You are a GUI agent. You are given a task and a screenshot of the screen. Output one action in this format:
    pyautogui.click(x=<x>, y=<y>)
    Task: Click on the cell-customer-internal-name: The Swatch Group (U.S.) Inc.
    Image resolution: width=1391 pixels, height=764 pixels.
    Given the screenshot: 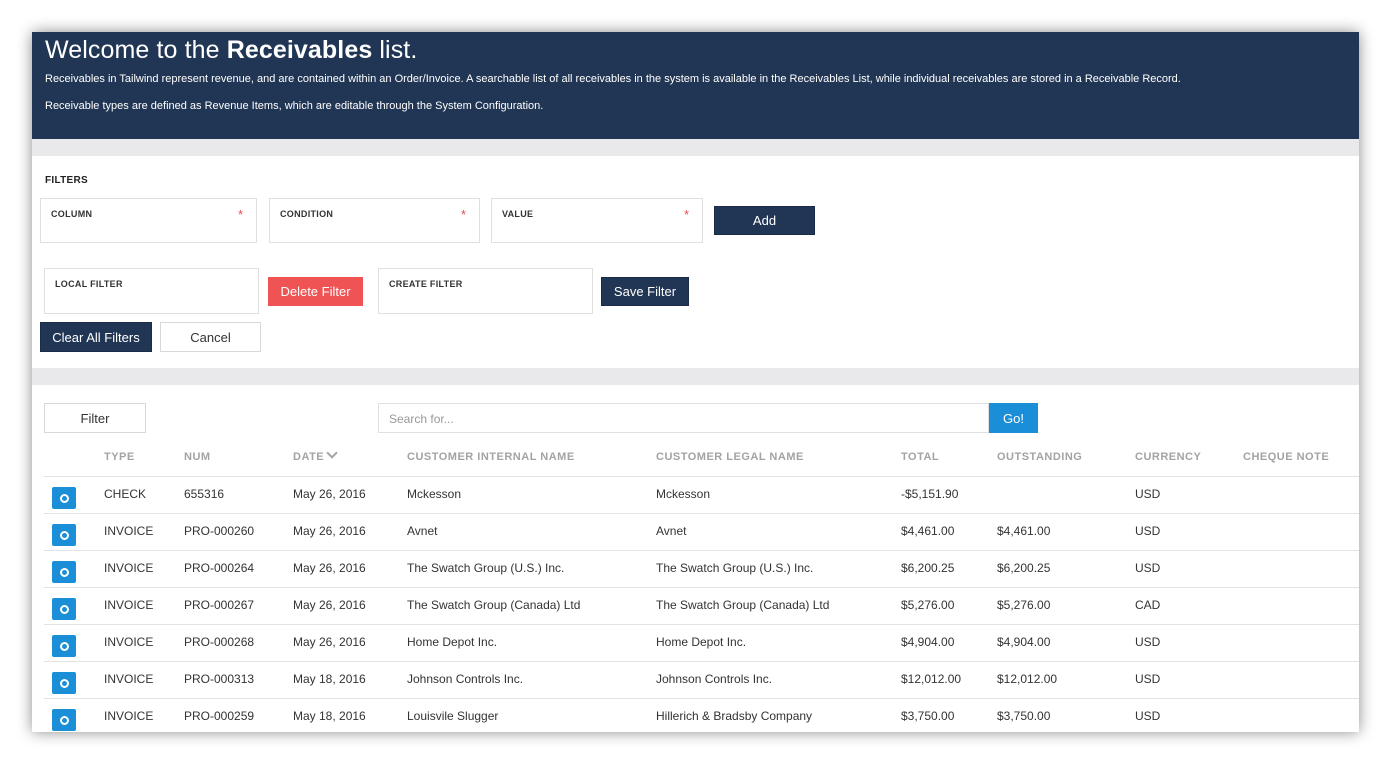 What is the action you would take?
    pyautogui.click(x=486, y=568)
    